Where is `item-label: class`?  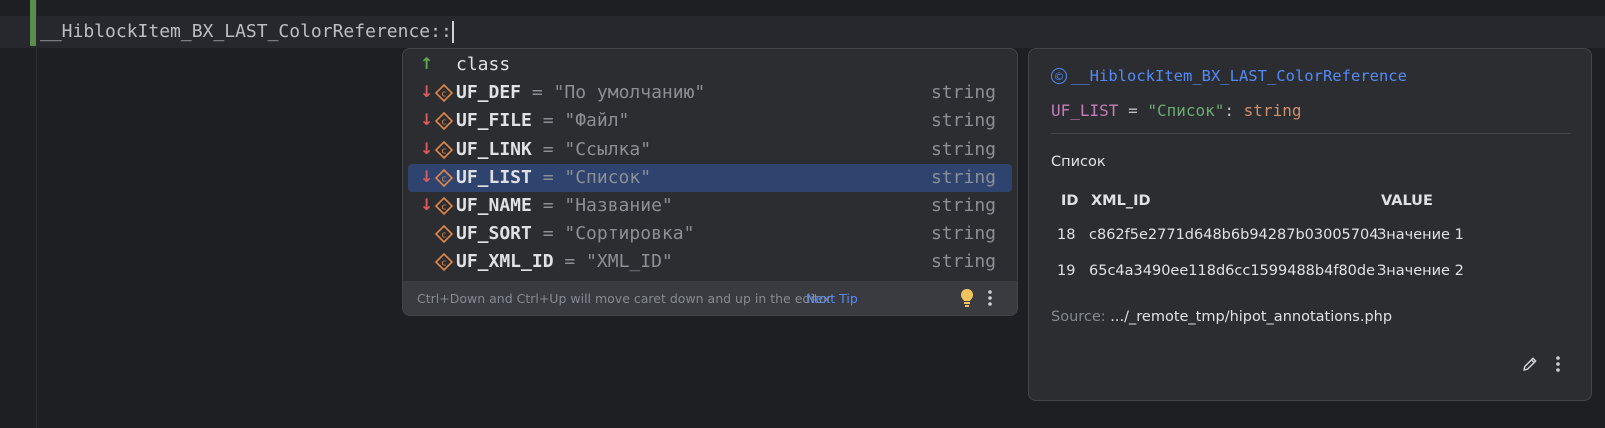 item-label: class is located at coordinates (483, 64).